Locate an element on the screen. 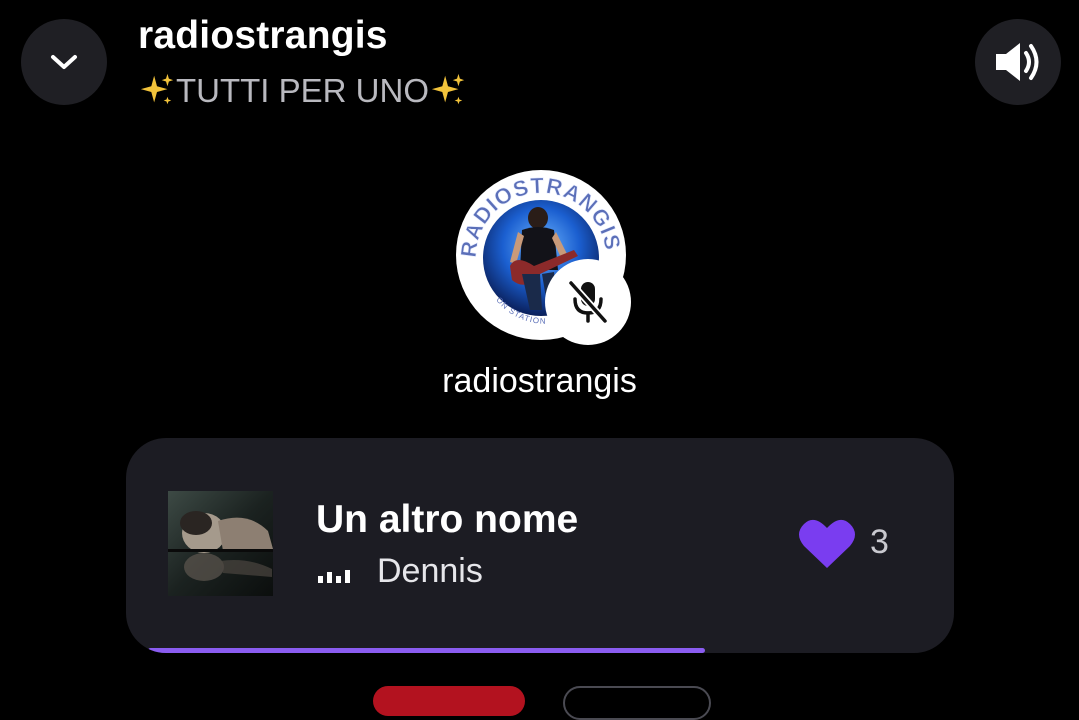 The width and height of the screenshot is (1079, 720). like-count: 3 is located at coordinates (879, 542).